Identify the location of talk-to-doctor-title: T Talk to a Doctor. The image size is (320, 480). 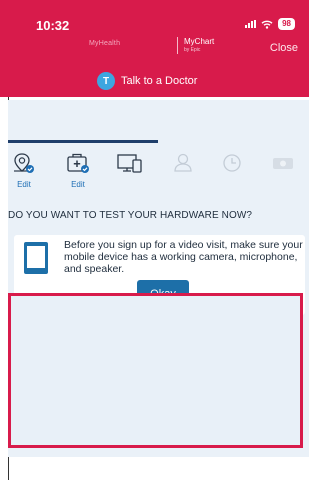
(147, 81).